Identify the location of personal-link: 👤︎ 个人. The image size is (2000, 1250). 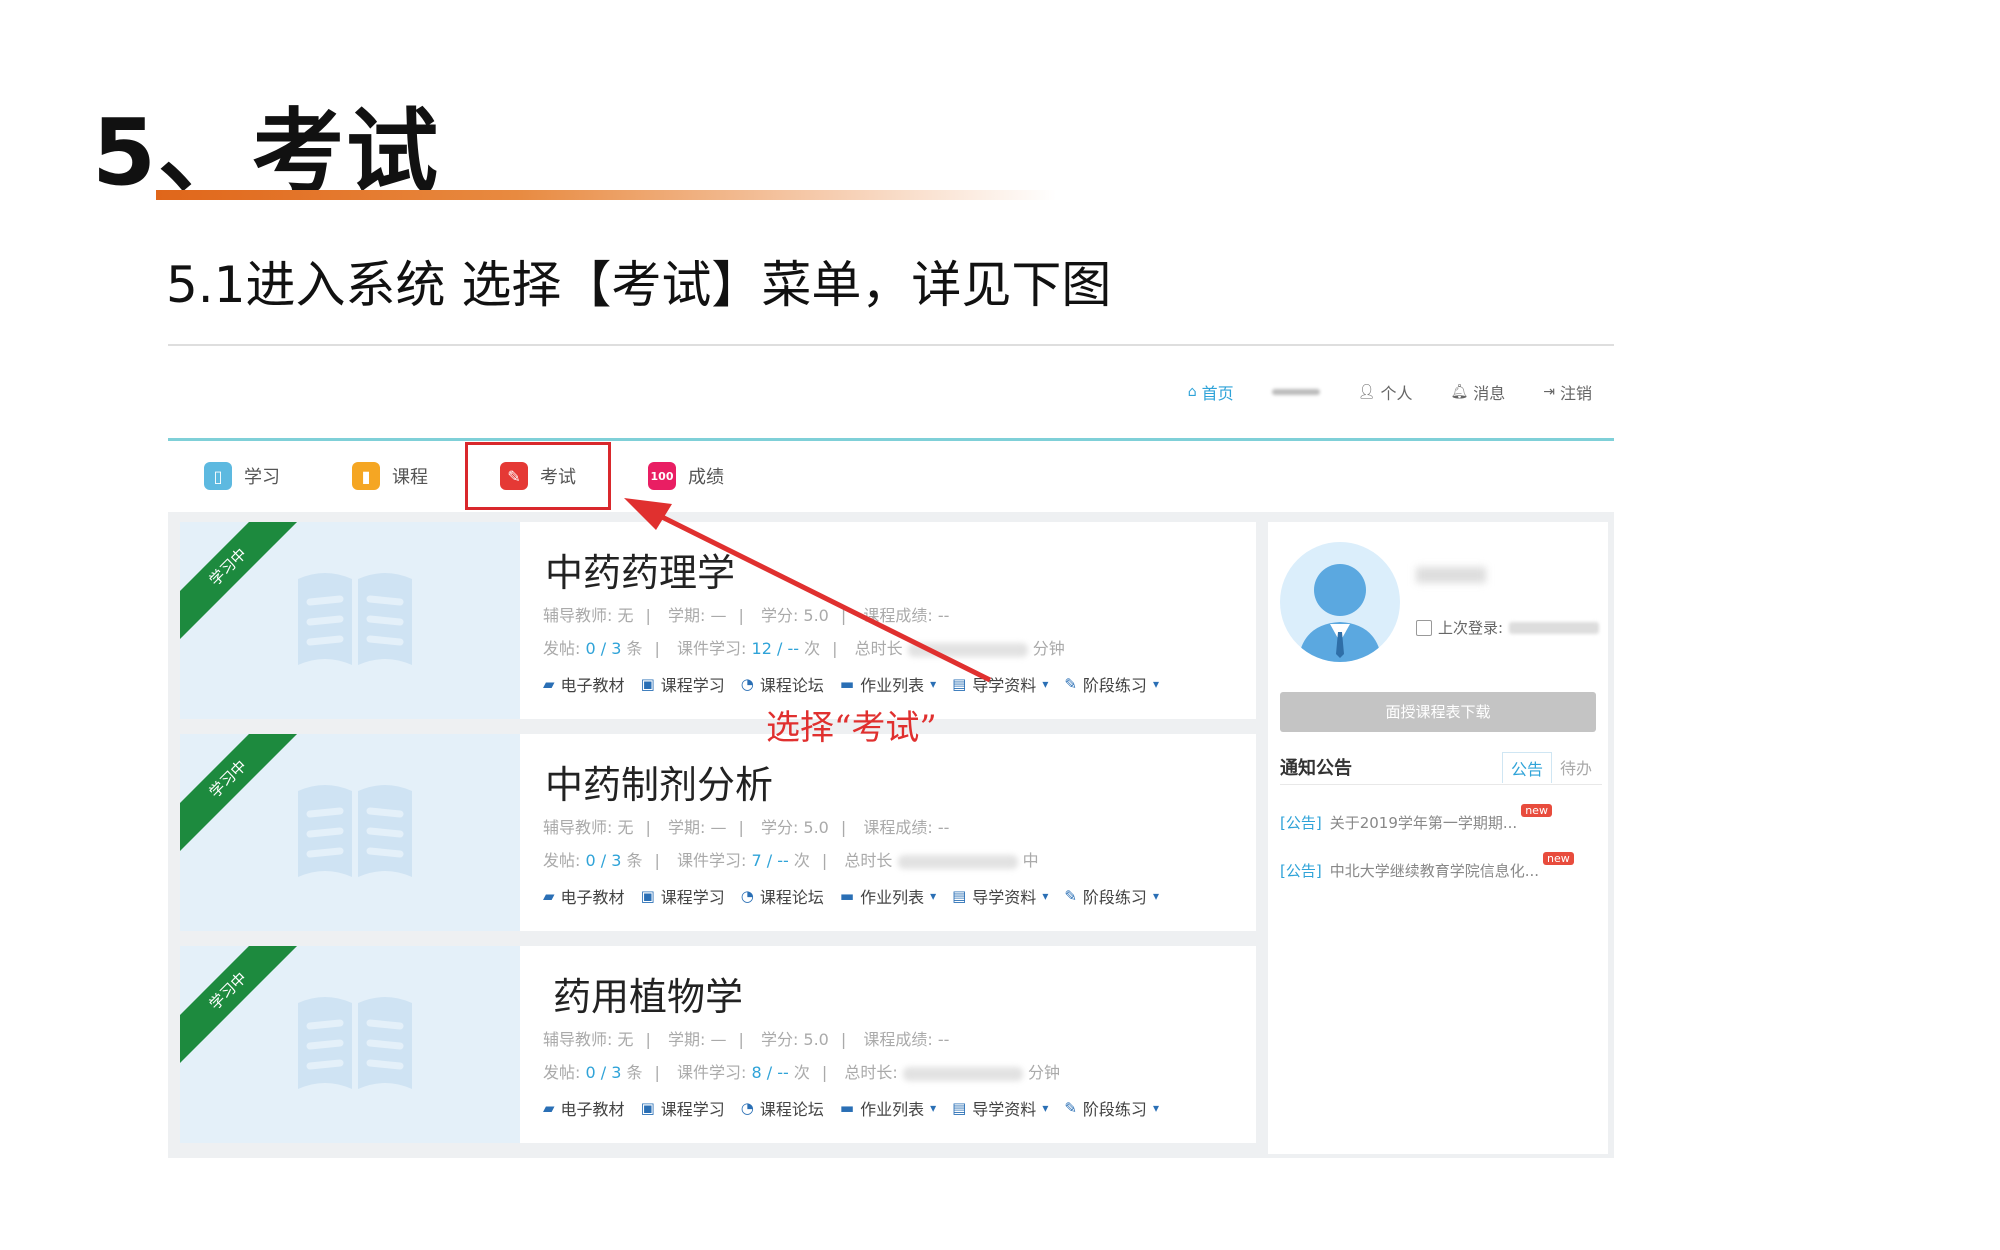
(1385, 392).